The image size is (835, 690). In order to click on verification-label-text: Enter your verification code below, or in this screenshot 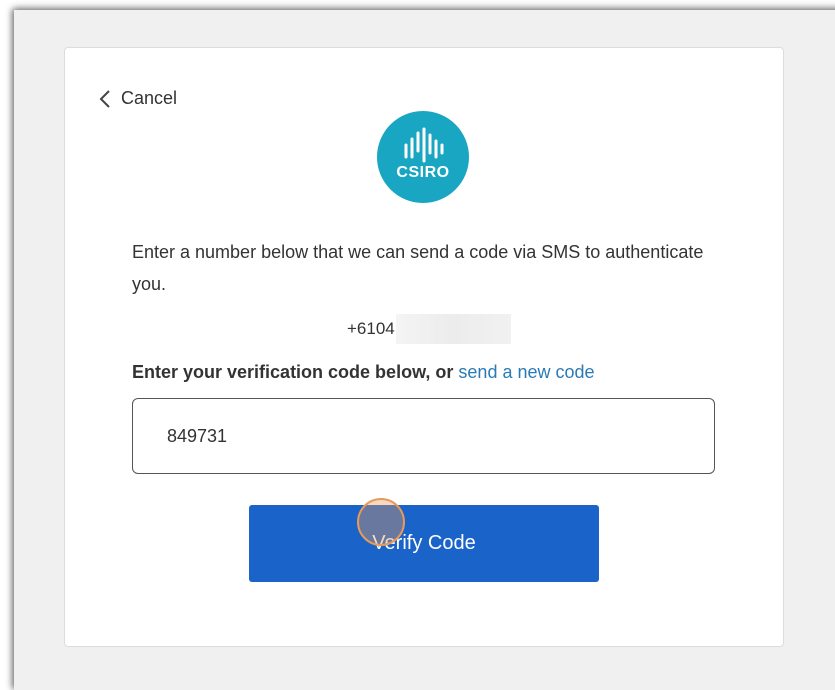, I will do `click(293, 372)`.